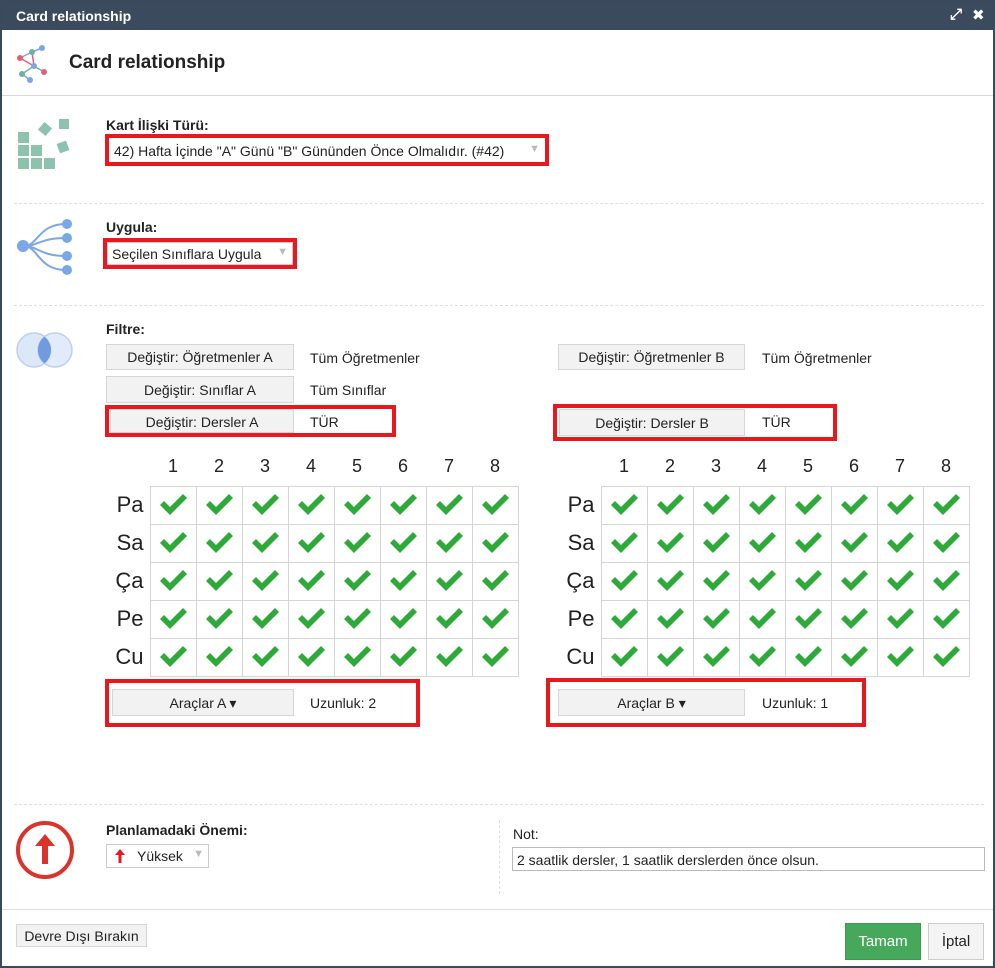 This screenshot has width=995, height=968. I want to click on period-header-a: 3, so click(265, 467).